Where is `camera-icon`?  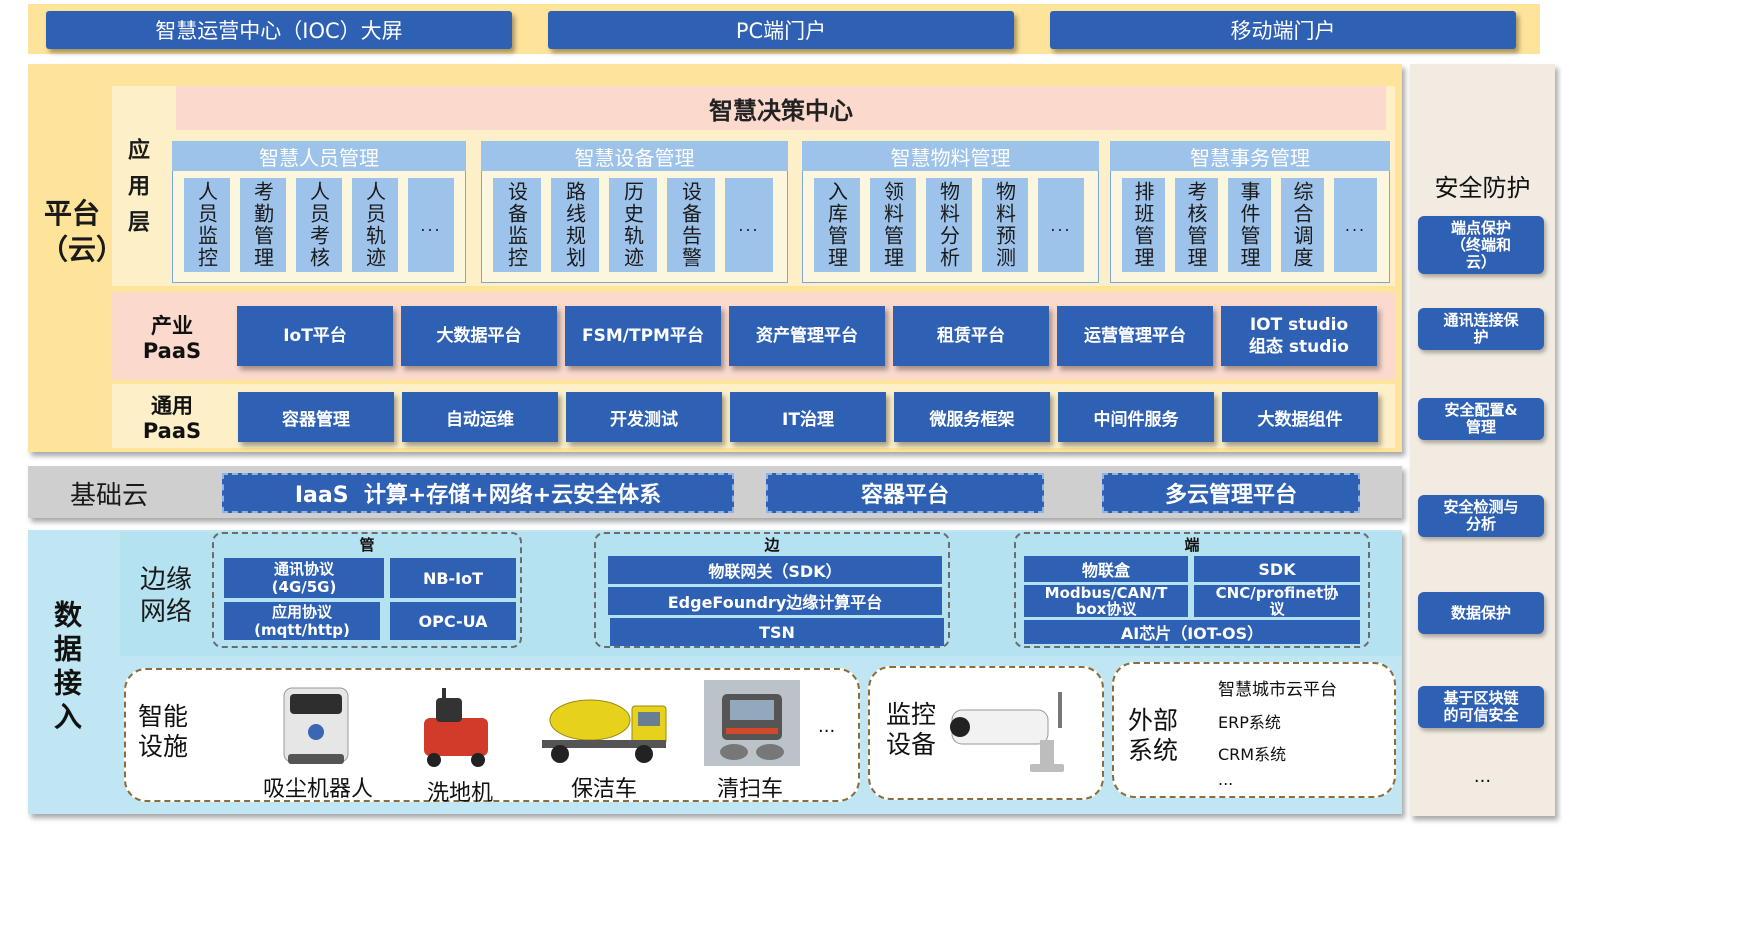 camera-icon is located at coordinates (1007, 732).